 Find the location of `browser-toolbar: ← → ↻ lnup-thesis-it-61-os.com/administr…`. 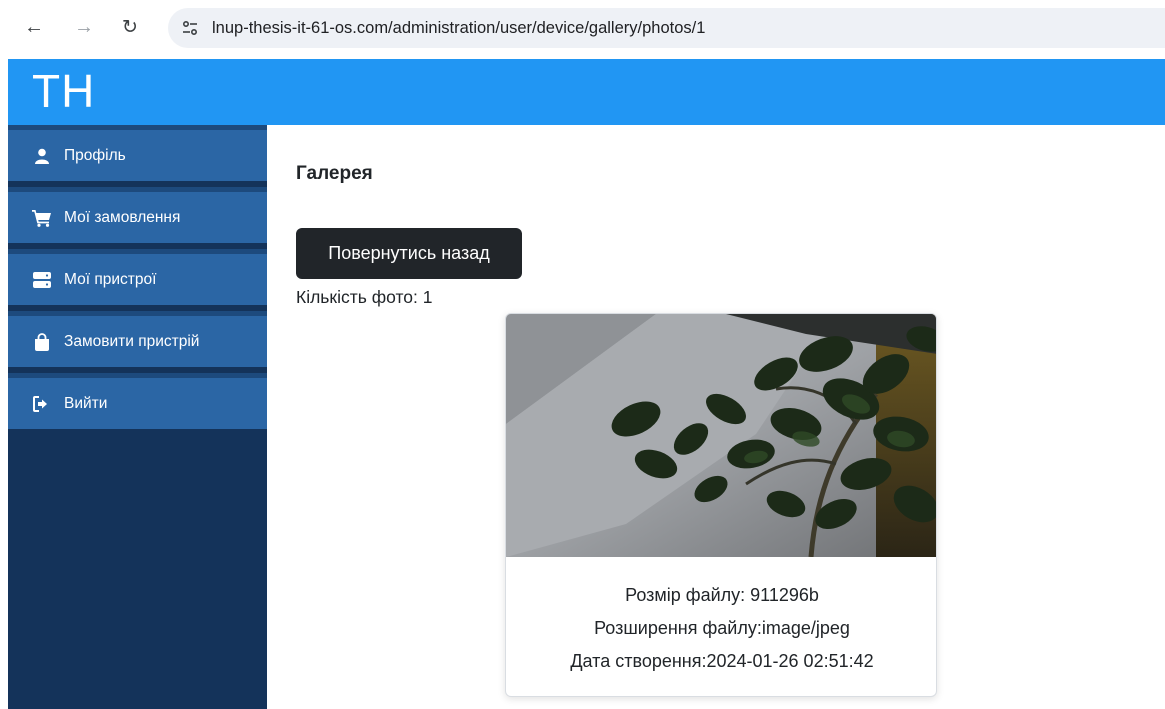

browser-toolbar: ← → ↻ lnup-thesis-it-61-os.com/administr… is located at coordinates (582, 28).